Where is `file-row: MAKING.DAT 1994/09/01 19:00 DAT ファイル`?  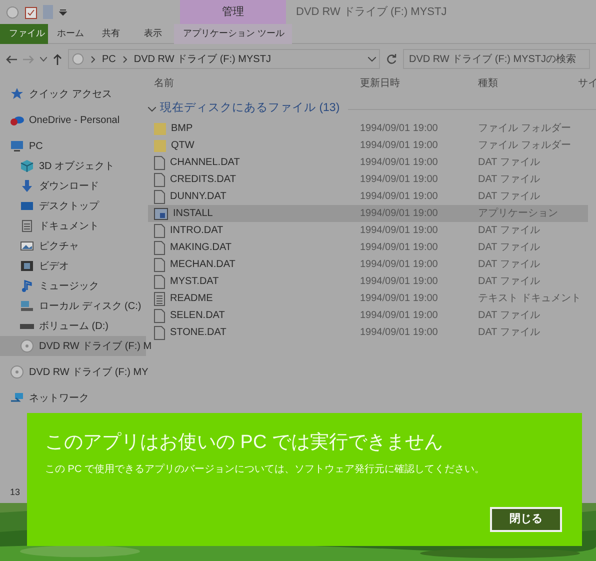 file-row: MAKING.DAT 1994/09/01 19:00 DAT ファイル is located at coordinates (368, 247).